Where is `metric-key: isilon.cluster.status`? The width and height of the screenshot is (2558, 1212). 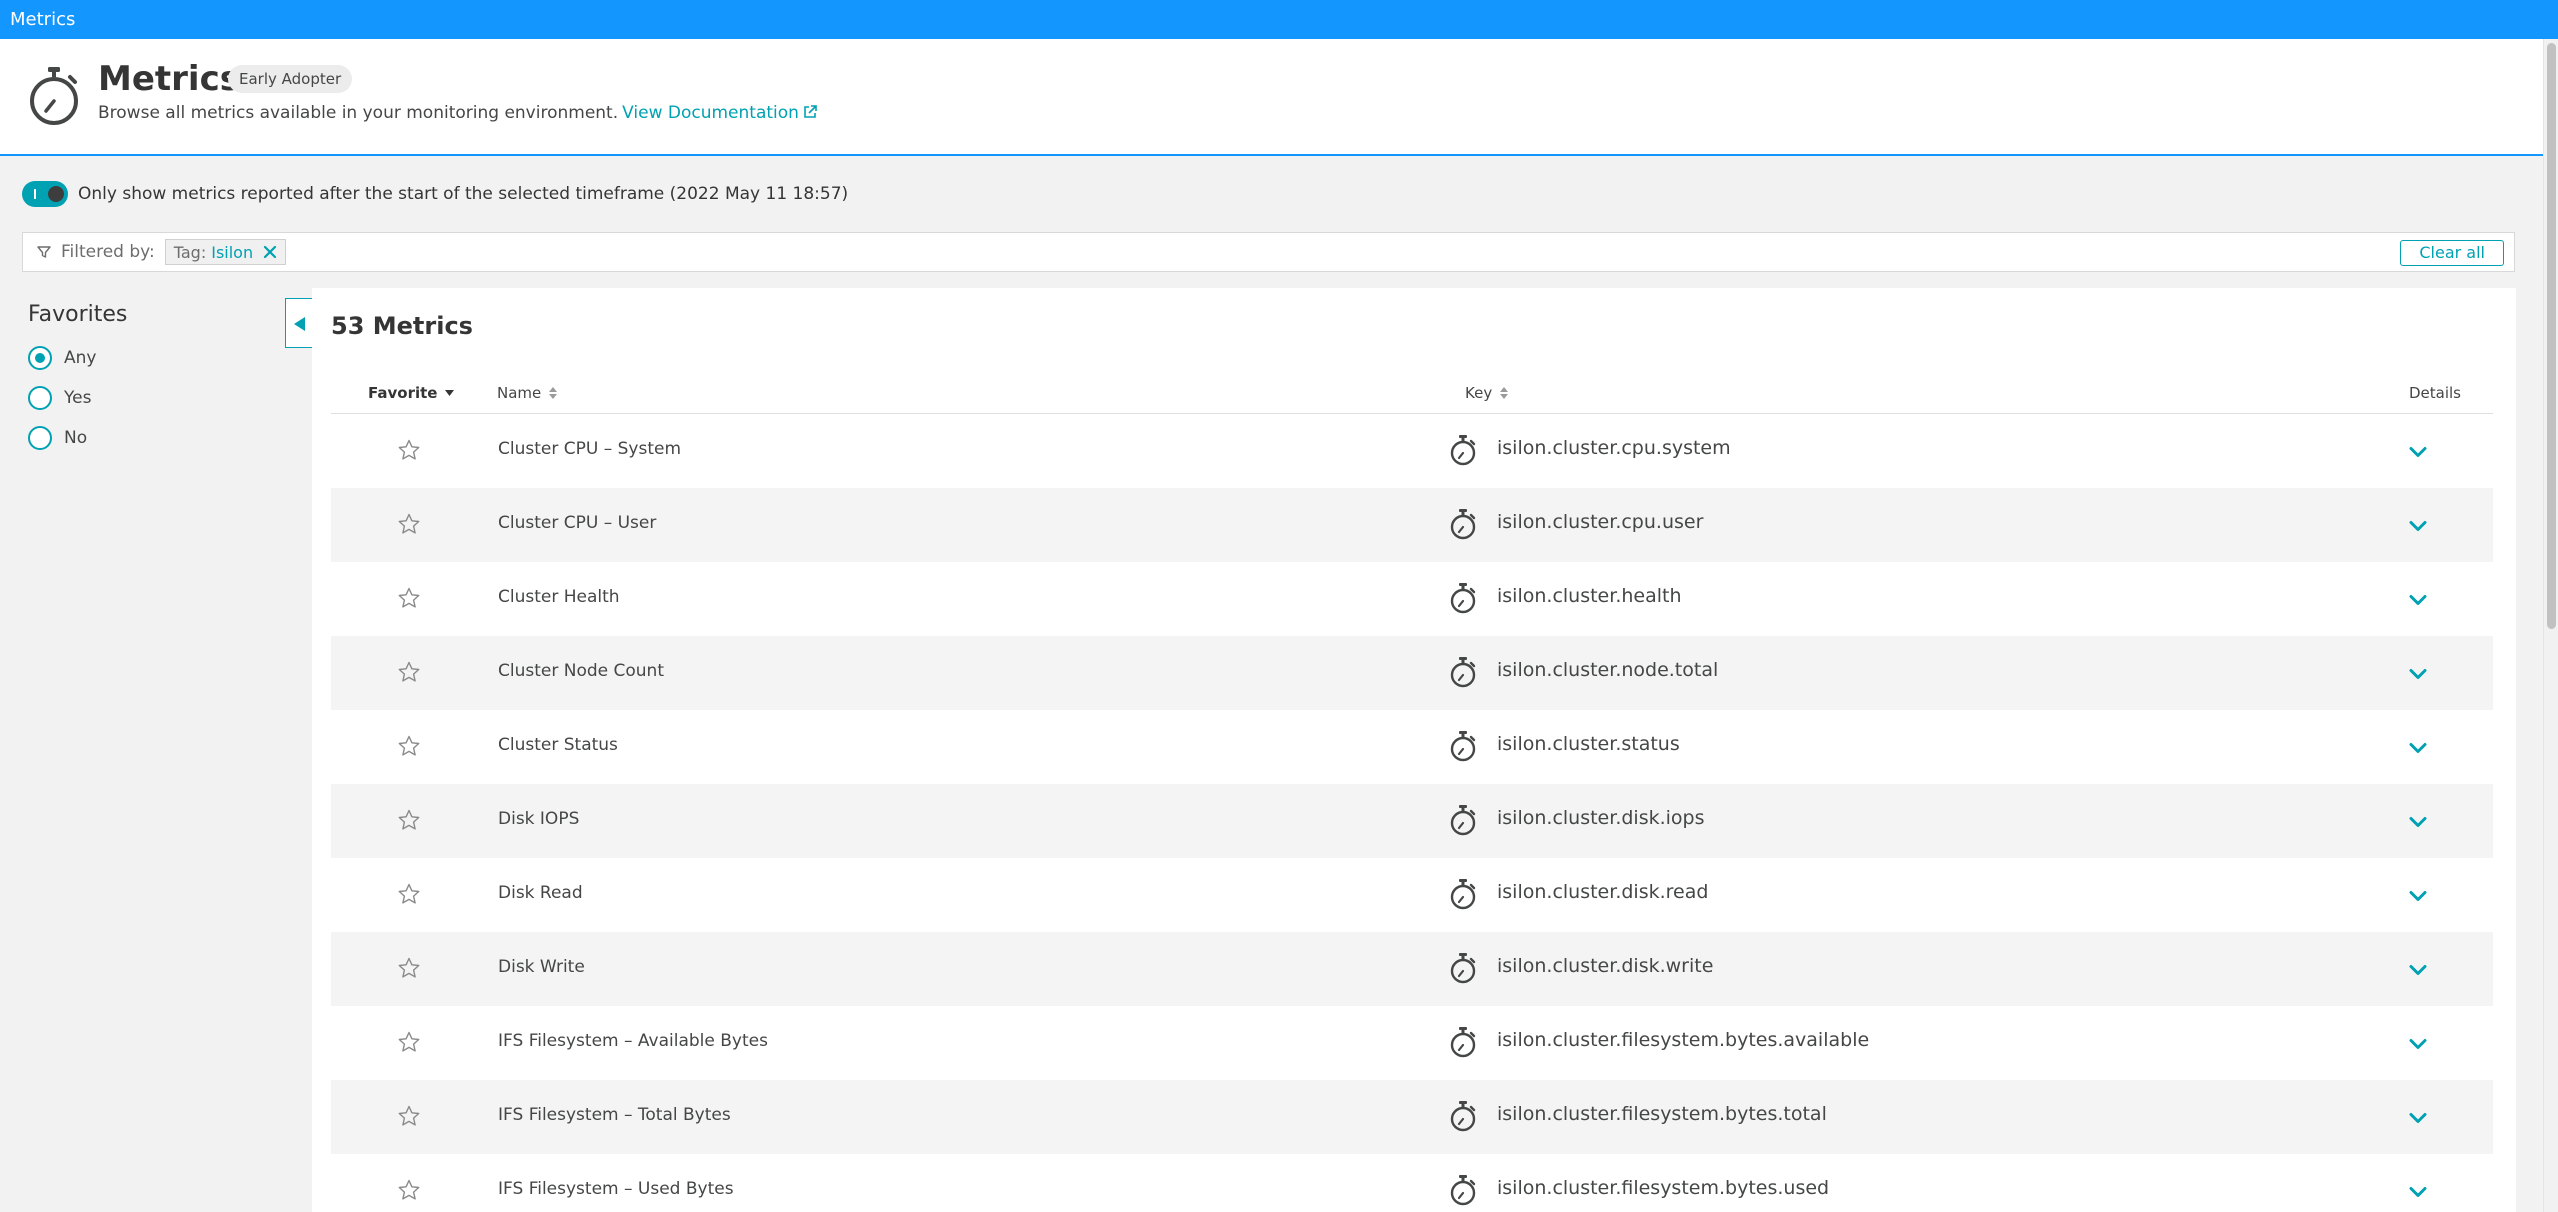 metric-key: isilon.cluster.status is located at coordinates (1588, 744).